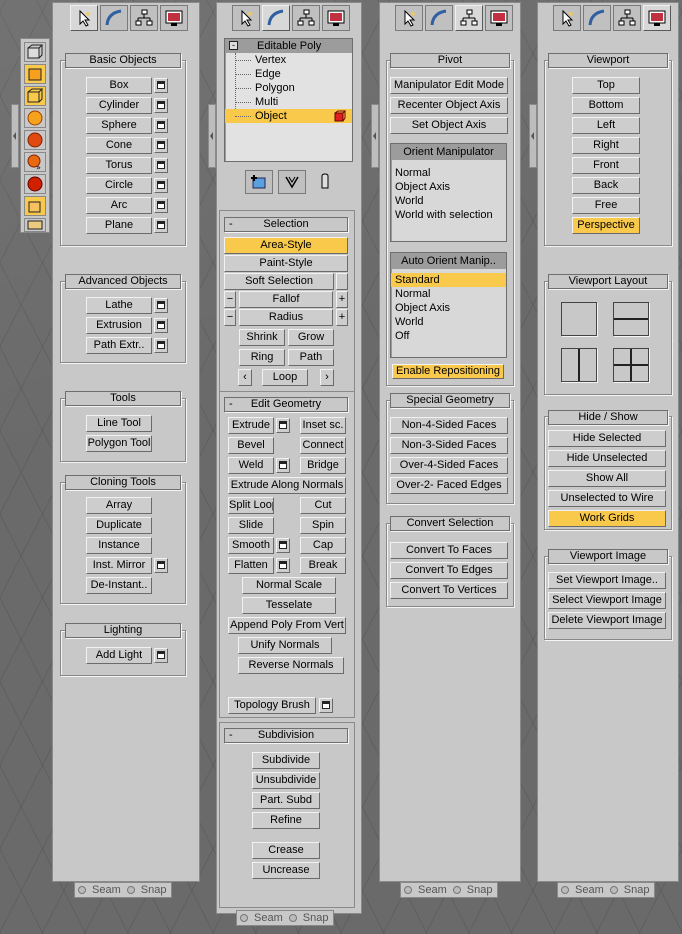 The height and width of the screenshot is (934, 682). I want to click on hide-selected-button: Hide Selected, so click(607, 438).